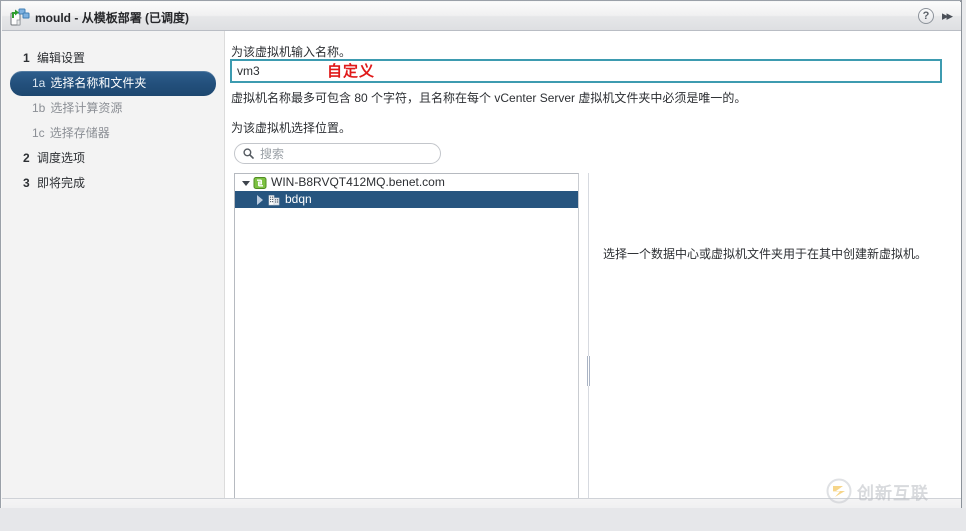 The width and height of the screenshot is (966, 531). What do you see at coordinates (935, 16) in the screenshot?
I see `titlebar-buttons: ? ▸▸` at bounding box center [935, 16].